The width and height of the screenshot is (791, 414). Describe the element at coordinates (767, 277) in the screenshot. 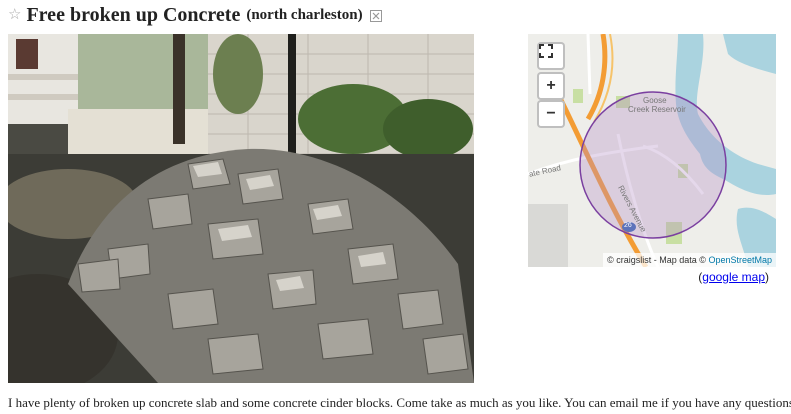

I see `google-map-close-paren: )` at that location.